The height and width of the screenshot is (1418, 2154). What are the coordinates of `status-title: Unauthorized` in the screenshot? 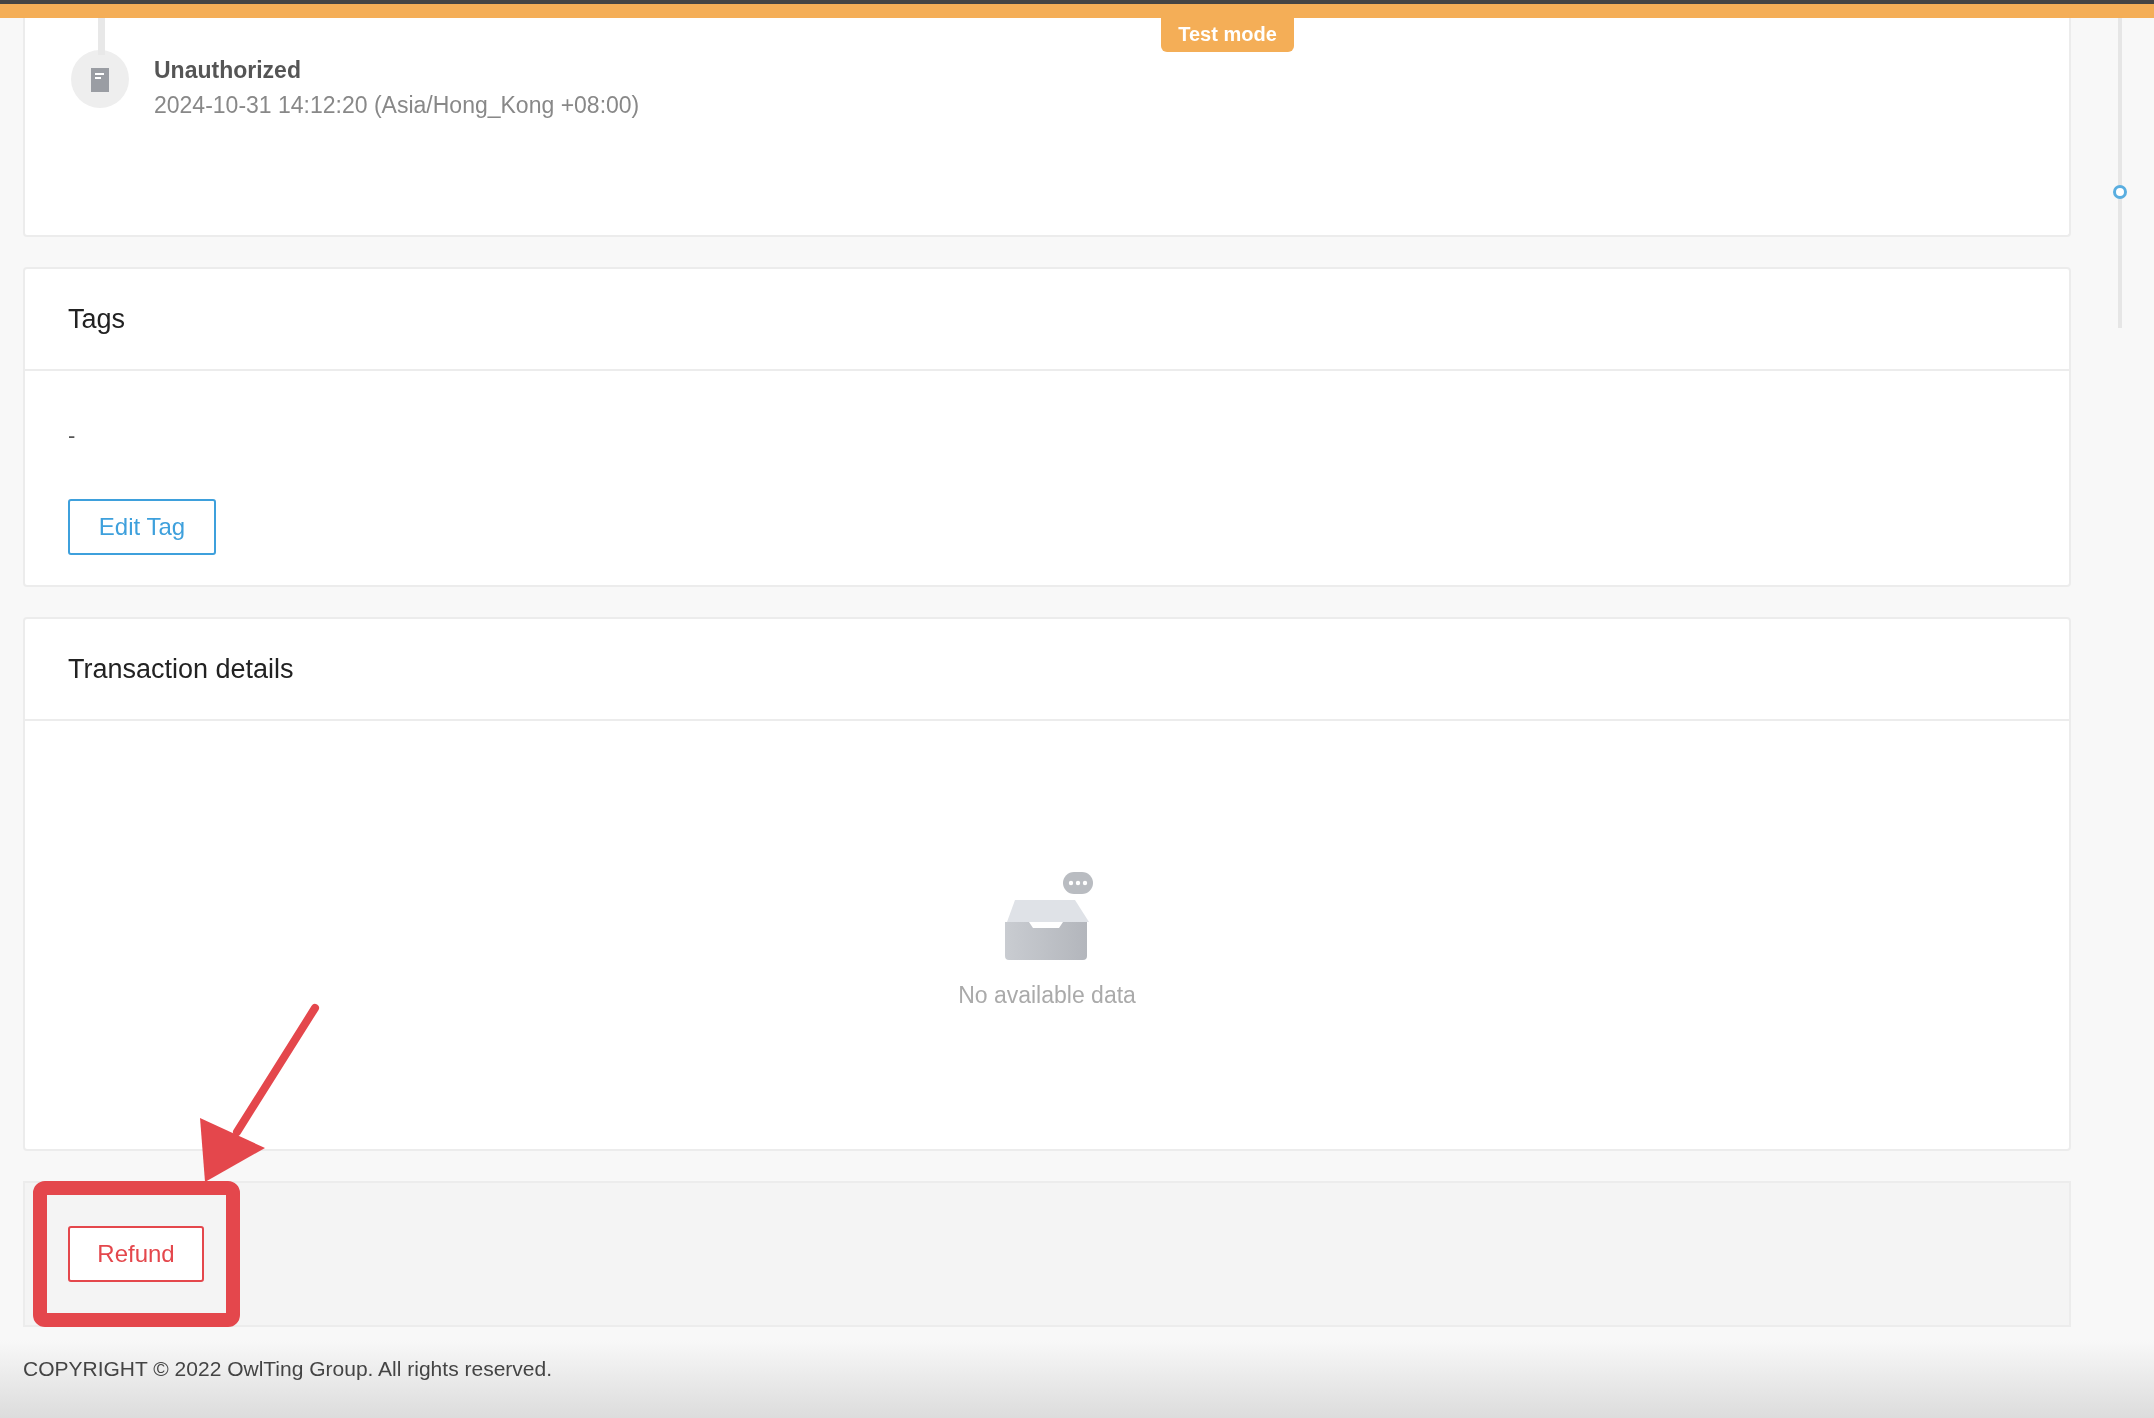 It's located at (228, 70).